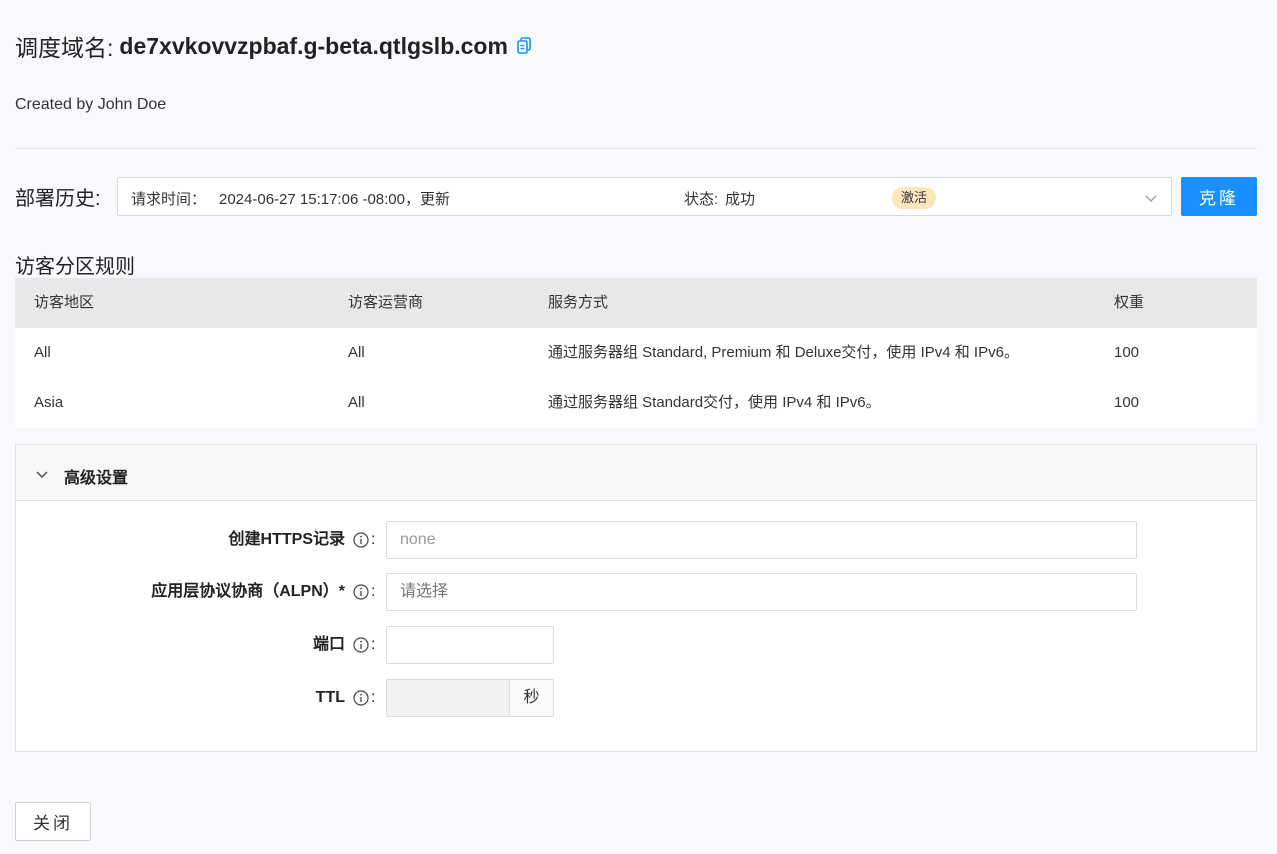  I want to click on page-title-prefix: 调度域名:, so click(64, 48).